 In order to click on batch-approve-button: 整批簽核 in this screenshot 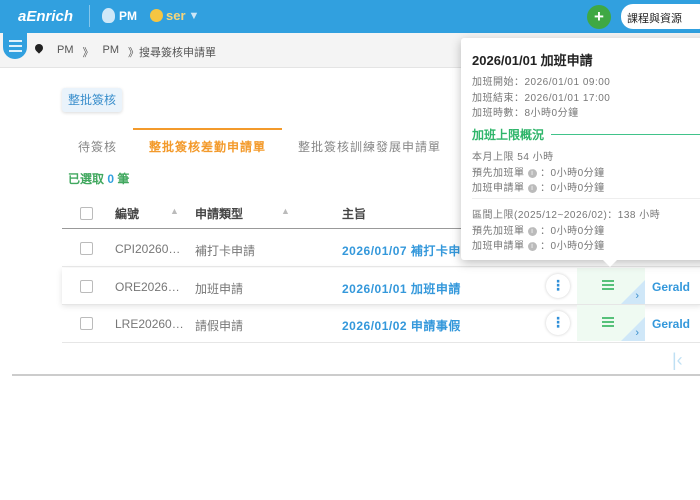, I will do `click(92, 100)`.